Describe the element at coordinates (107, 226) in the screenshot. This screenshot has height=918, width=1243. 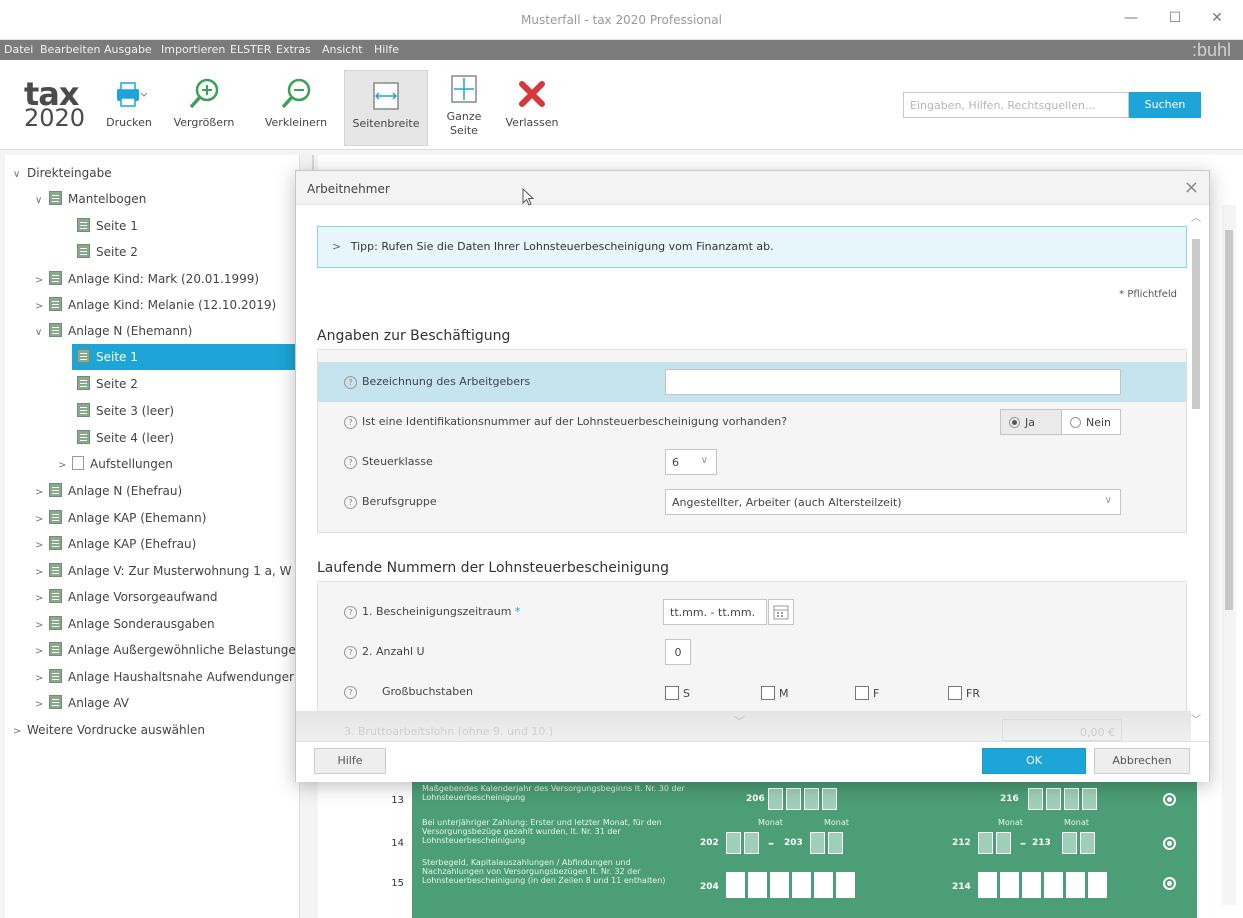
I see `tree-item-mantelbogen-seite-1: Seite 1` at that location.